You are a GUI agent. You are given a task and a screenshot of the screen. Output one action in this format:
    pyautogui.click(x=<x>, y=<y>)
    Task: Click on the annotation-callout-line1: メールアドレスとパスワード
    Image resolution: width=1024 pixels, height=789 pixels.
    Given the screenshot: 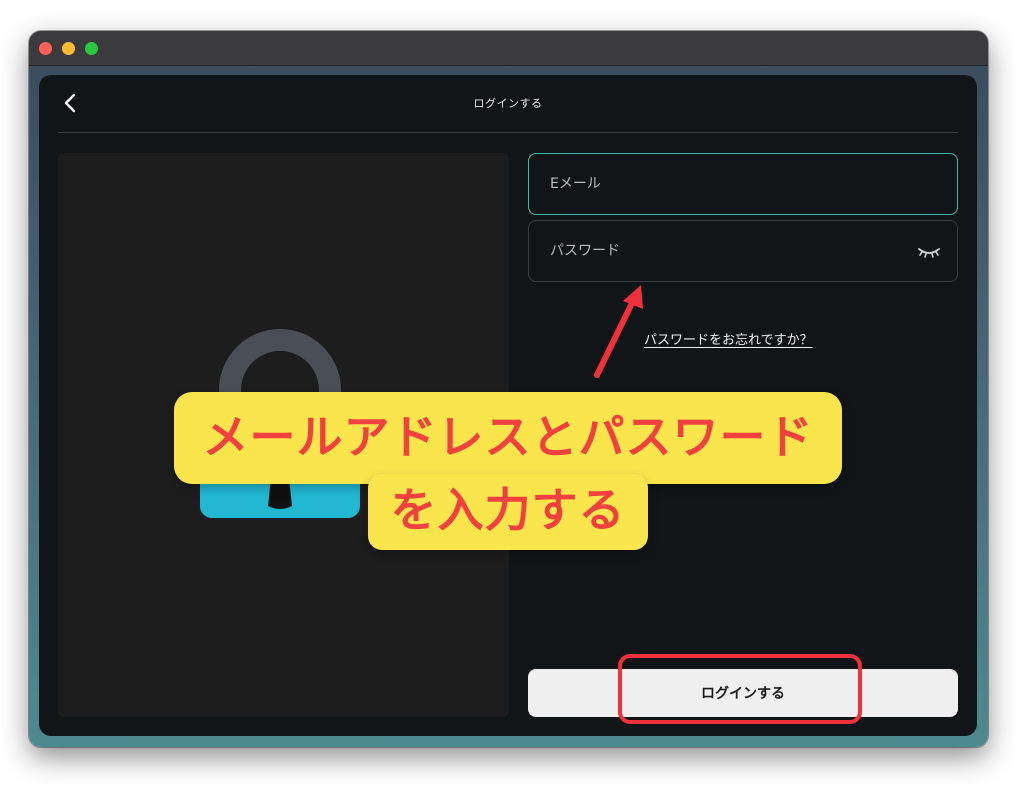 What is the action you would take?
    pyautogui.click(x=508, y=437)
    